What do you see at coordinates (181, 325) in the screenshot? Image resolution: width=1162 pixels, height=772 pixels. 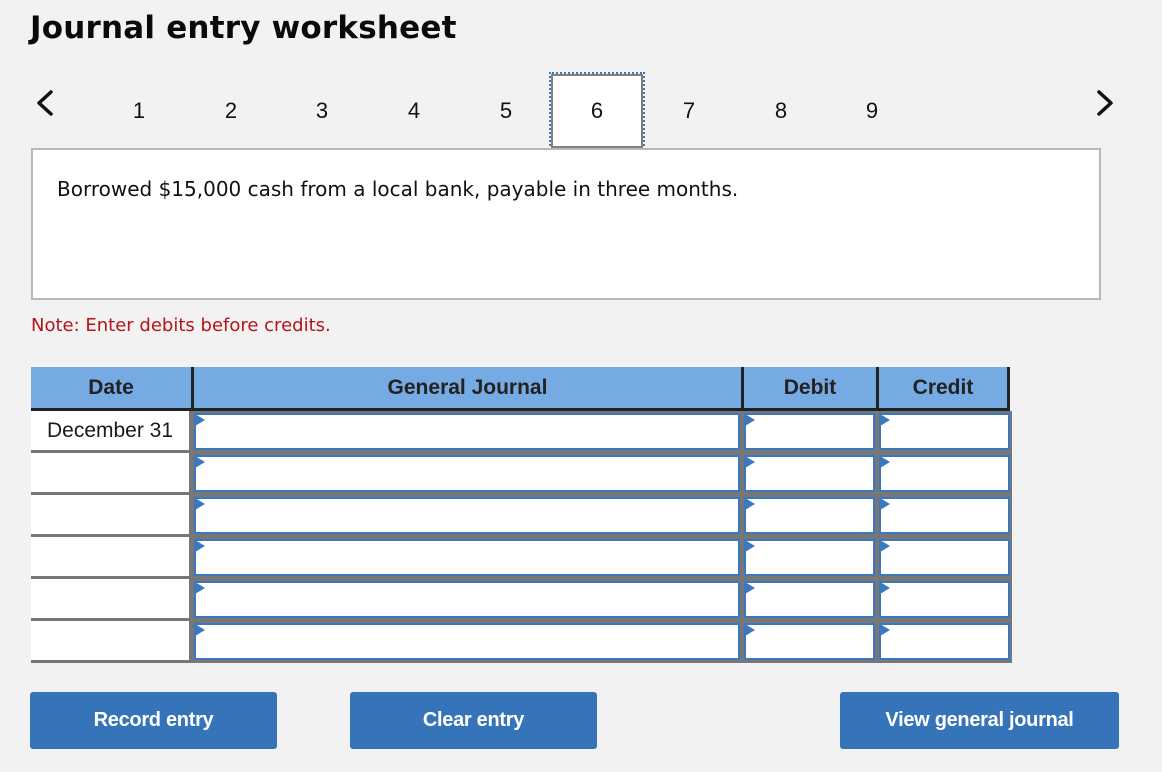 I see `instruction-note: Note: Enter debits before credits.` at bounding box center [181, 325].